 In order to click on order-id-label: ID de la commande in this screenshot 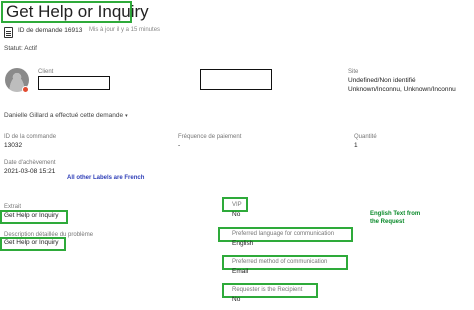, I will do `click(30, 137)`.